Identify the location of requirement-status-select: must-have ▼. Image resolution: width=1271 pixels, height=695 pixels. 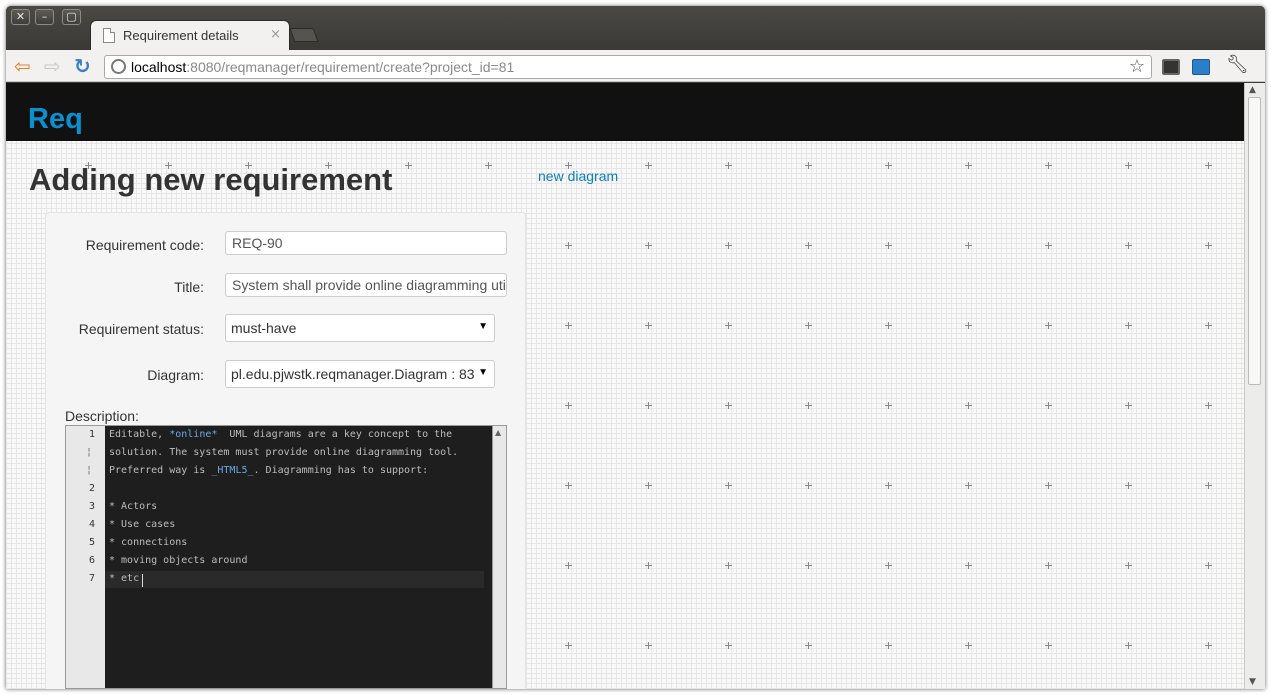
(360, 328).